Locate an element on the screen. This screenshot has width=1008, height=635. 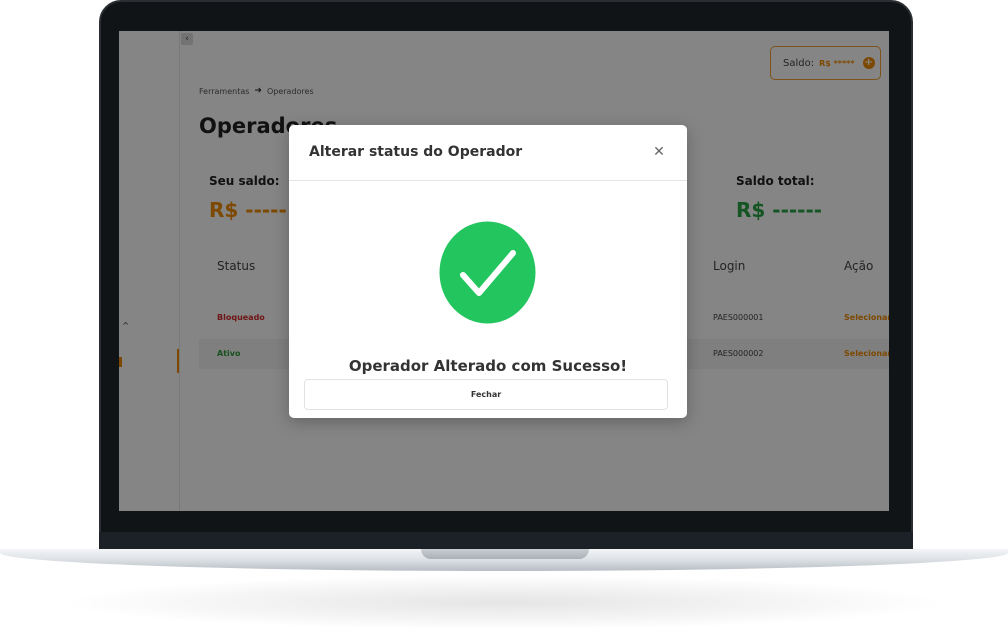
modal-title: Alterar status do Operador is located at coordinates (416, 152).